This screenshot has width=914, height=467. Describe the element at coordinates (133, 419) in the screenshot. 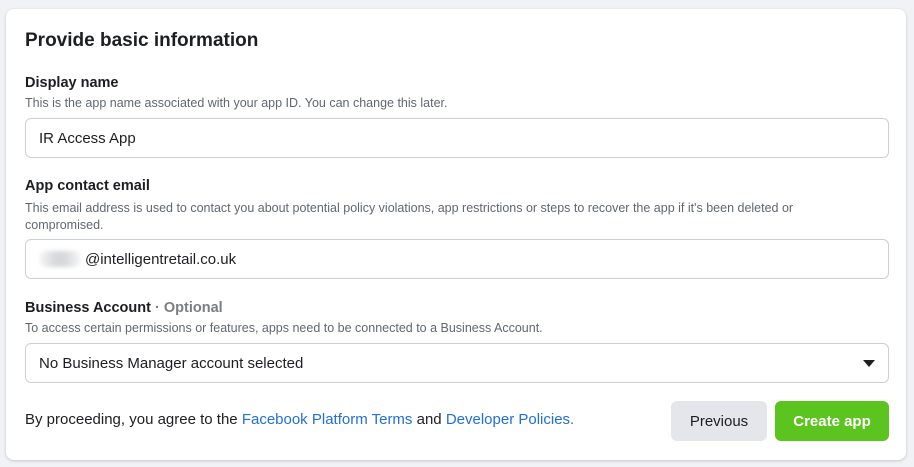

I see `agree-prefix: By proceeding, you agree to the` at that location.